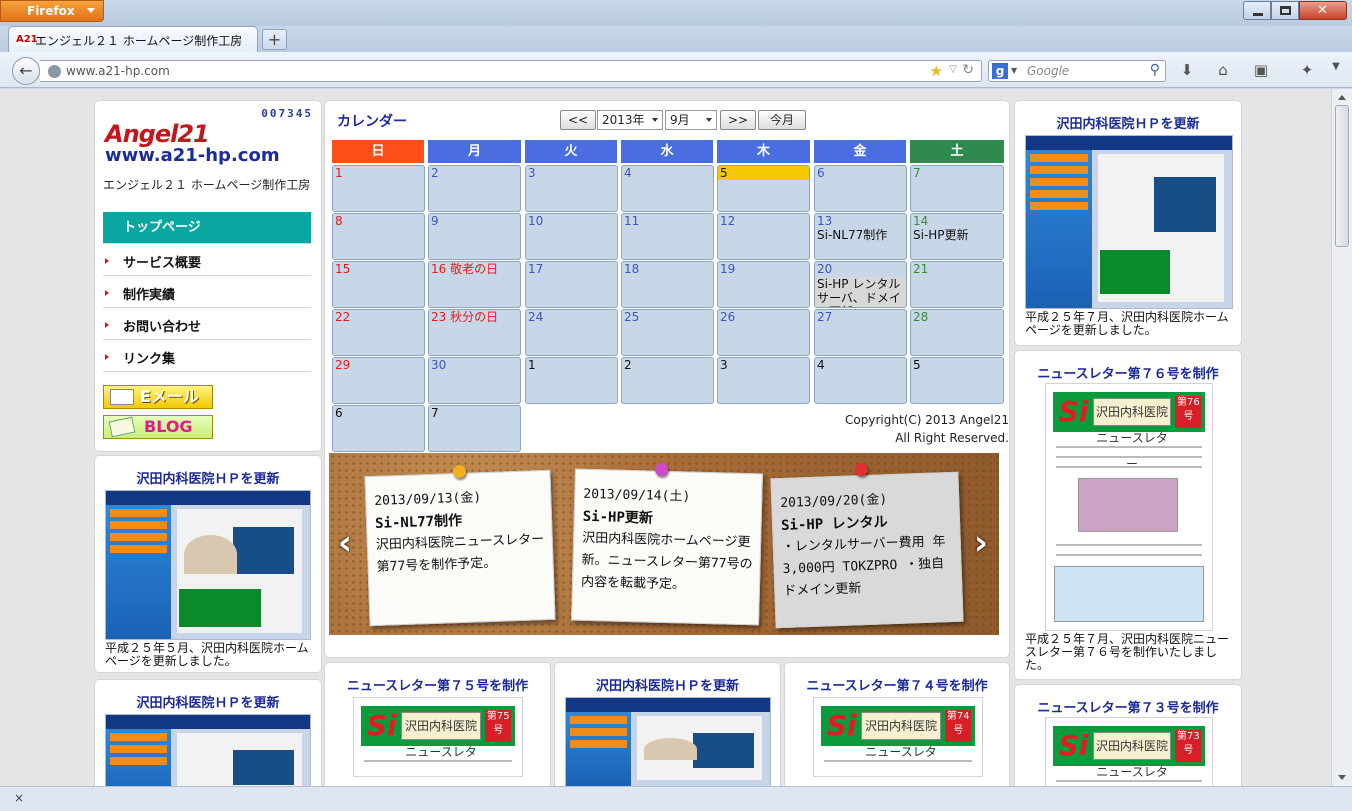 This screenshot has width=1352, height=811. What do you see at coordinates (207, 260) in the screenshot?
I see `sidebar-item-services: サービス概要` at bounding box center [207, 260].